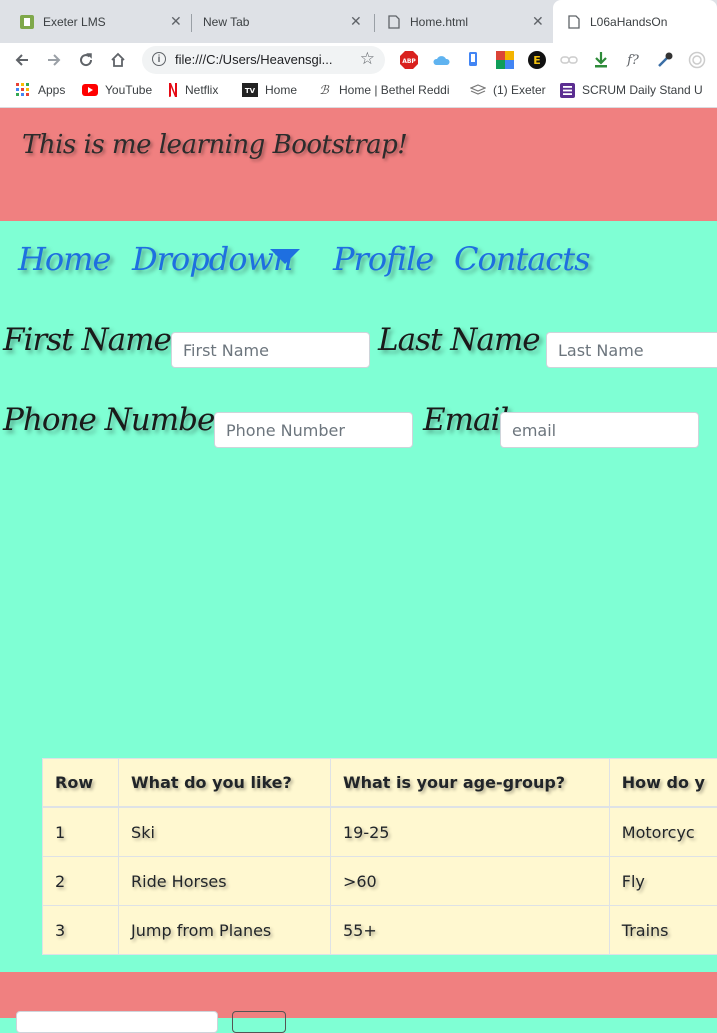  I want to click on svg-text: TV, so click(250, 91).